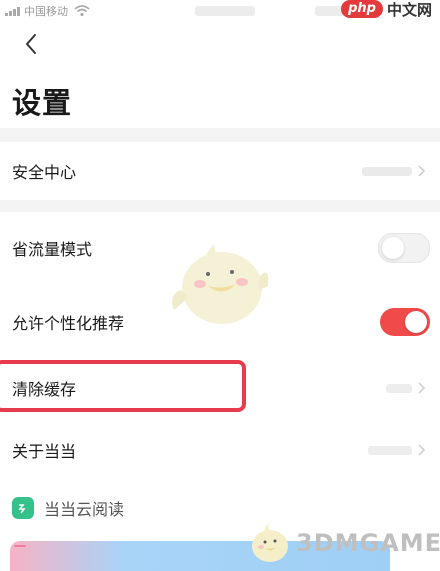 The image size is (440, 571). I want to click on about-label: 关于当当, so click(44, 451).